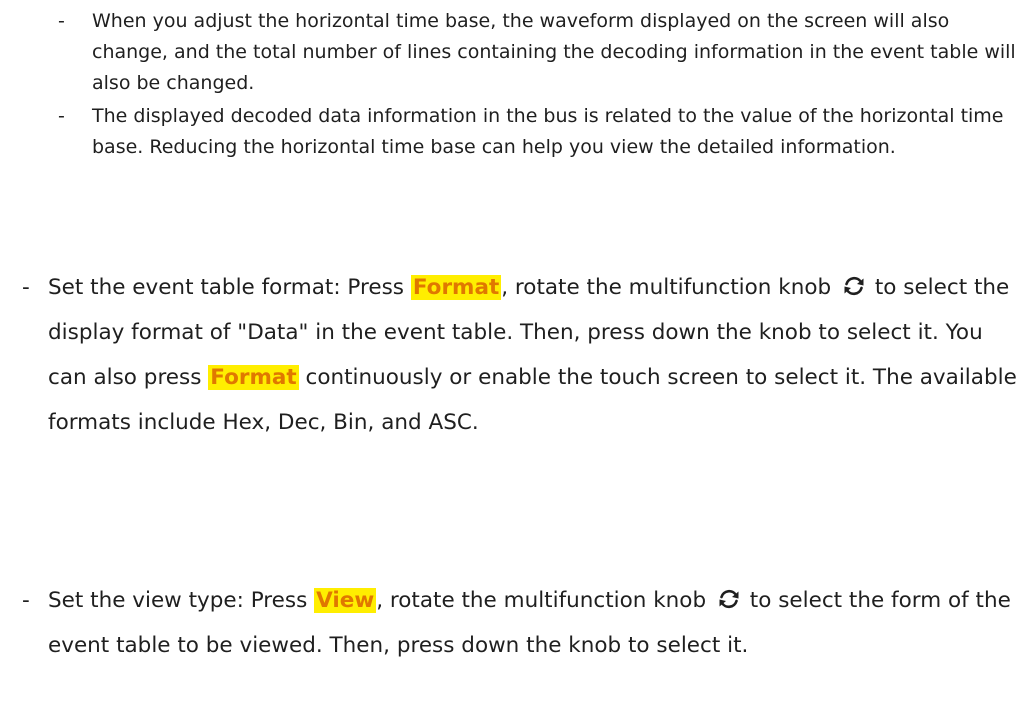 This screenshot has height=702, width=1036. What do you see at coordinates (229, 287) in the screenshot?
I see `text-segment: Set the event table format: Press` at bounding box center [229, 287].